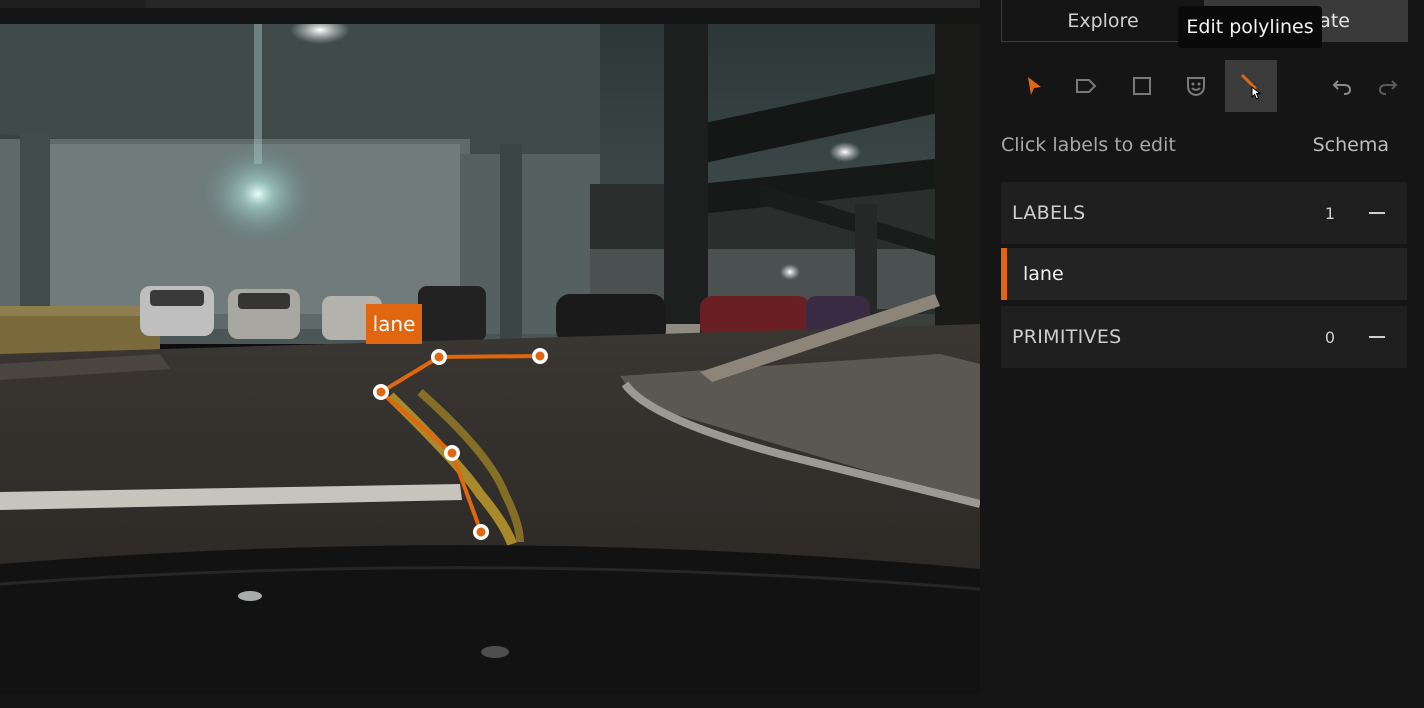  I want to click on square-icon, so click(1142, 86).